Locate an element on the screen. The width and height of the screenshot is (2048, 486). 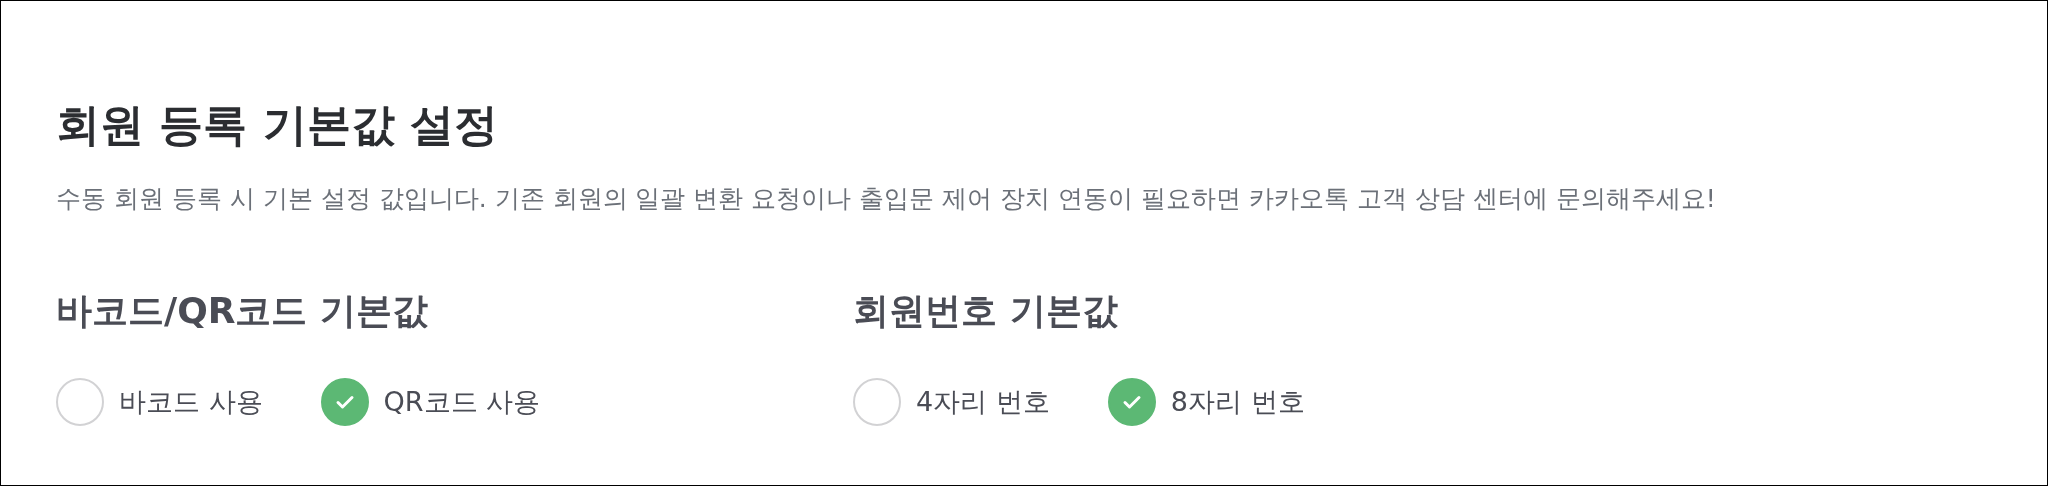
option-label: QR코드 사용 is located at coordinates (462, 402).